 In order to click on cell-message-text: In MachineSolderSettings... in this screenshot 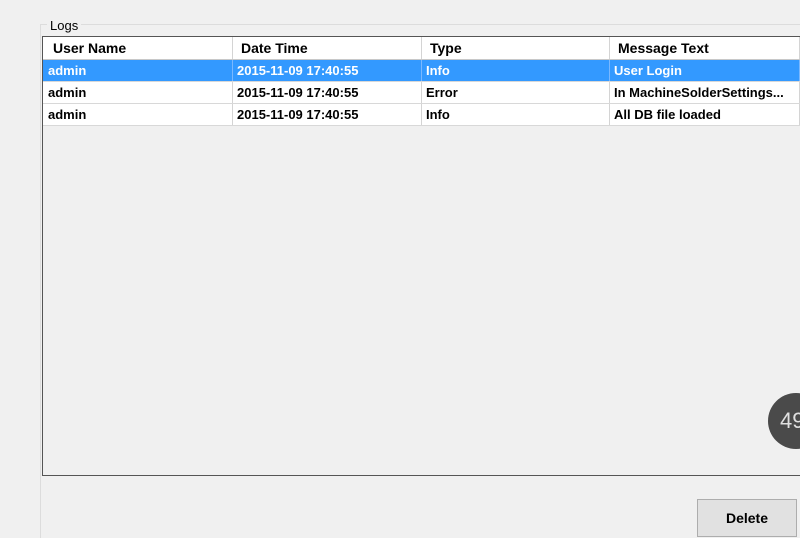, I will do `click(705, 92)`.